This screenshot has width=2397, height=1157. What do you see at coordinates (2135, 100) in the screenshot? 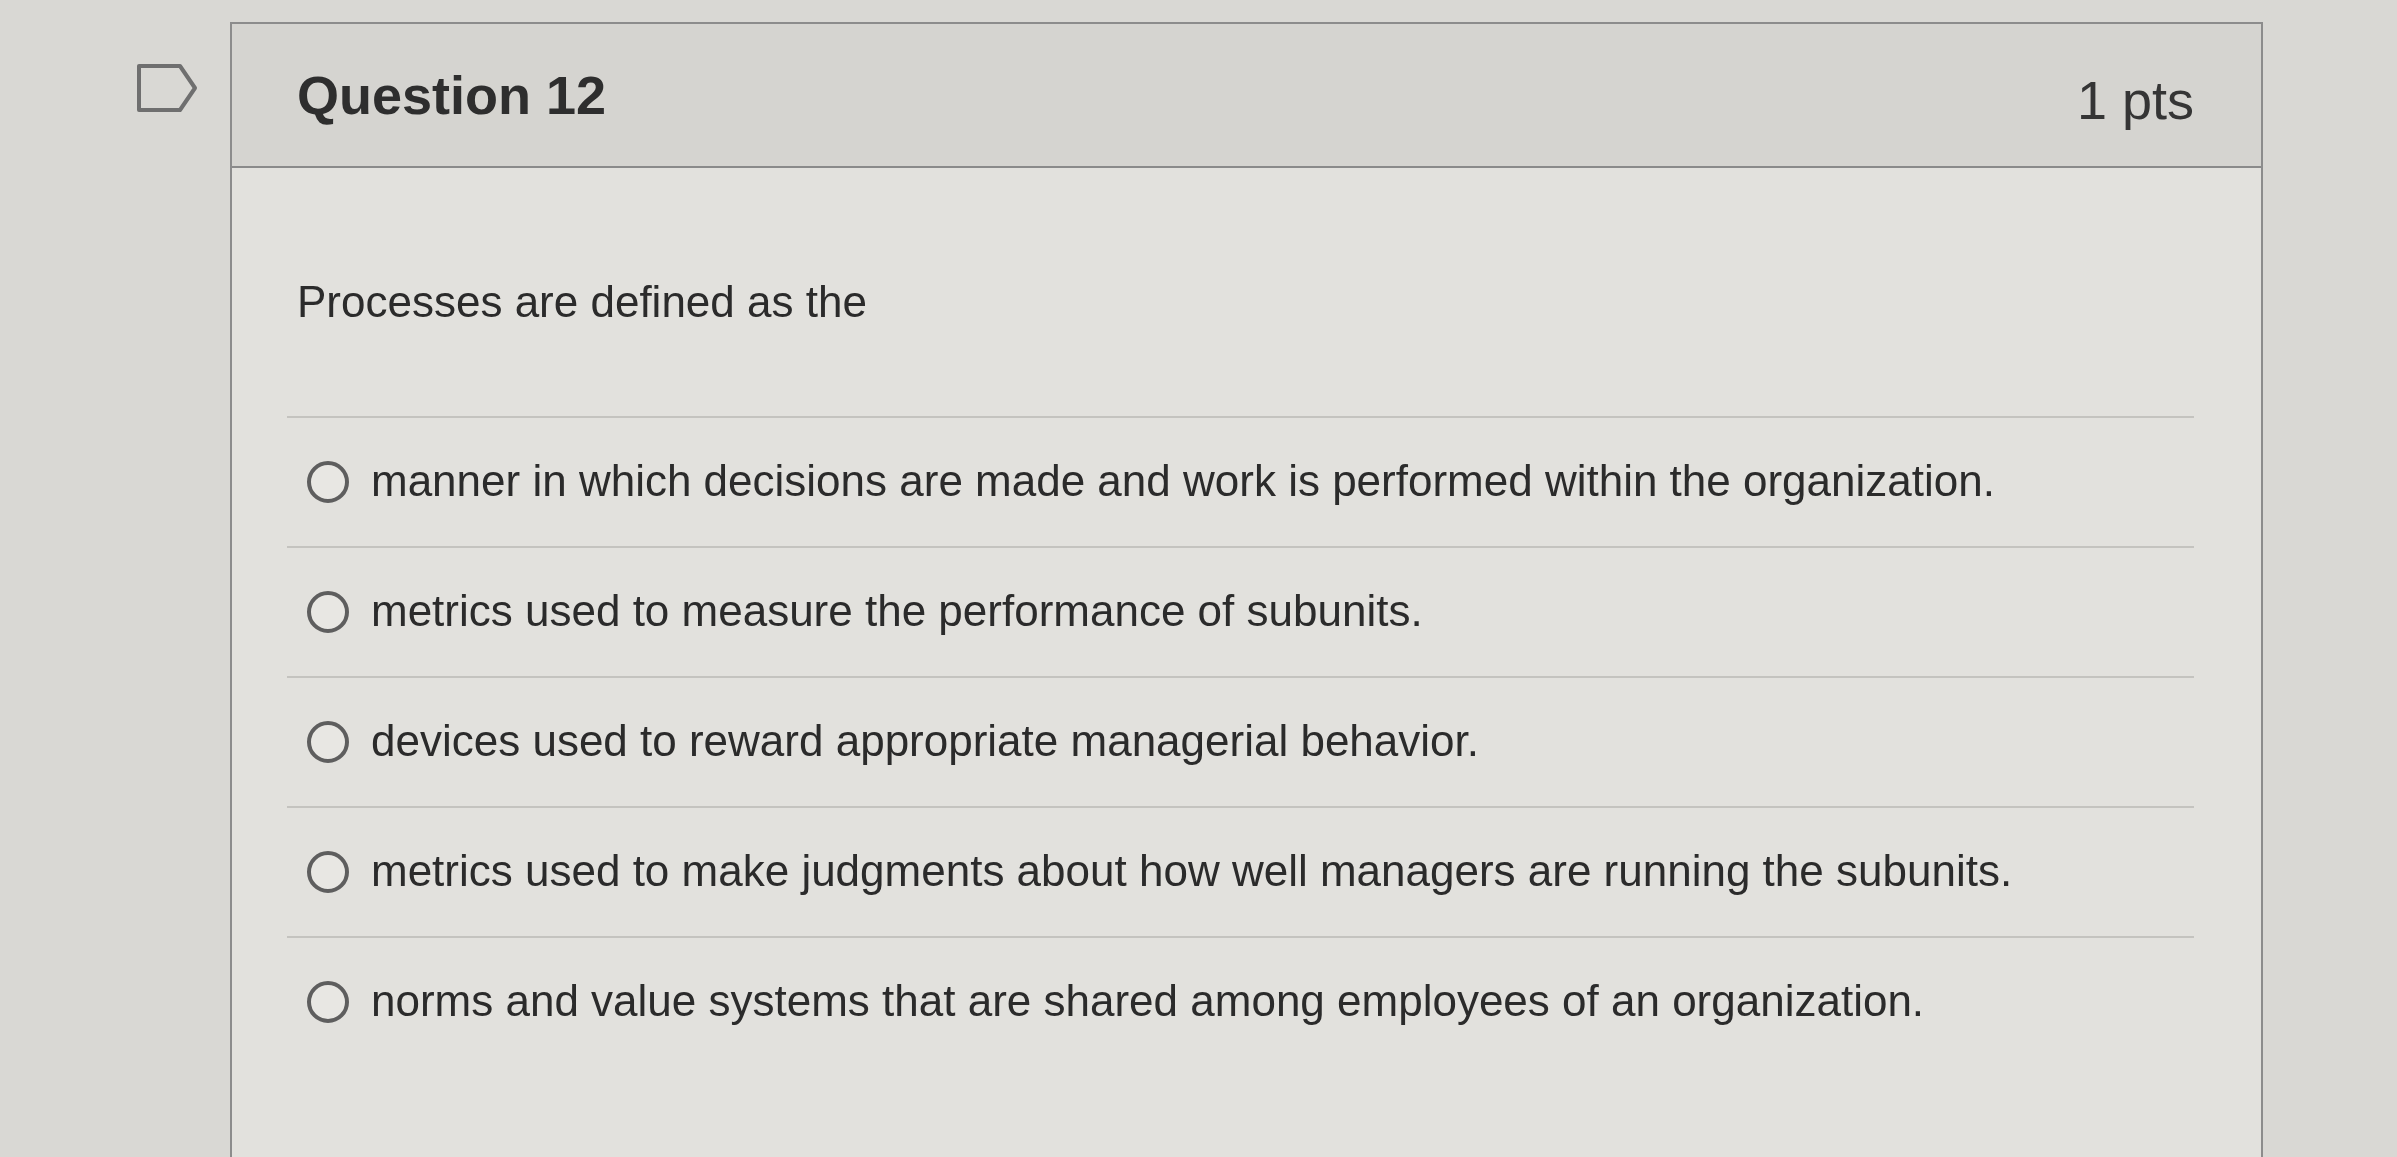
I see `points-label: 1 pts` at bounding box center [2135, 100].